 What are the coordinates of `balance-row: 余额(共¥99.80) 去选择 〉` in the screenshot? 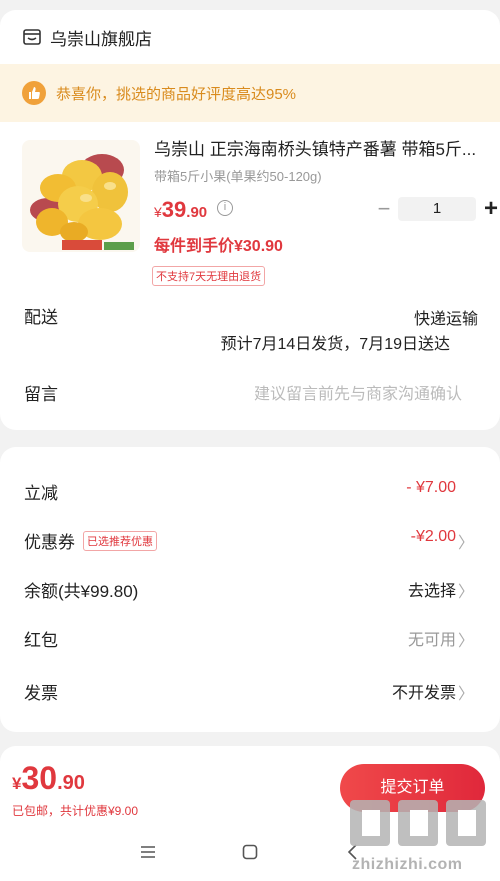 It's located at (250, 590).